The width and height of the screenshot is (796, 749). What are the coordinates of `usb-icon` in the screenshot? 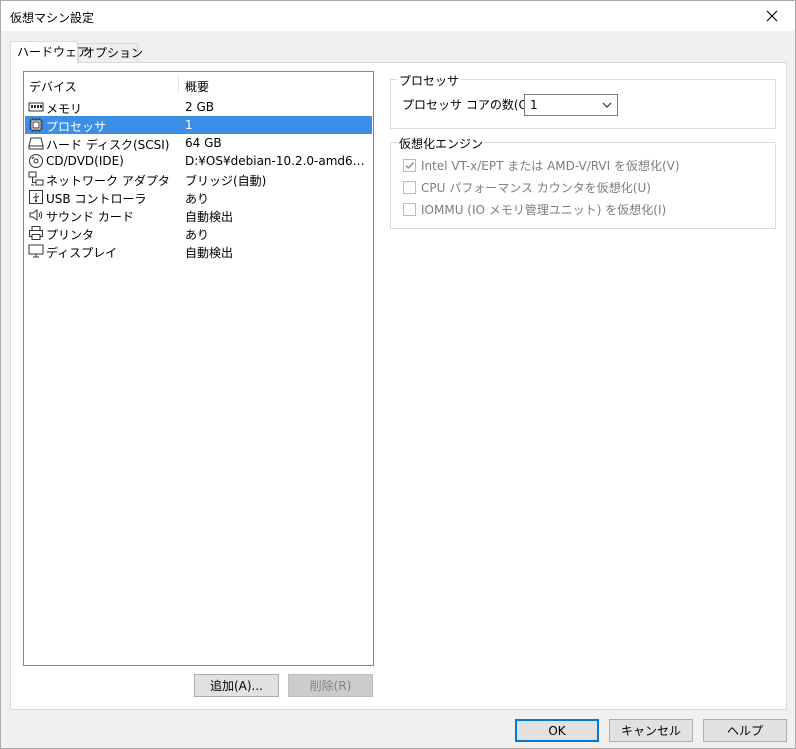 It's located at (36, 197).